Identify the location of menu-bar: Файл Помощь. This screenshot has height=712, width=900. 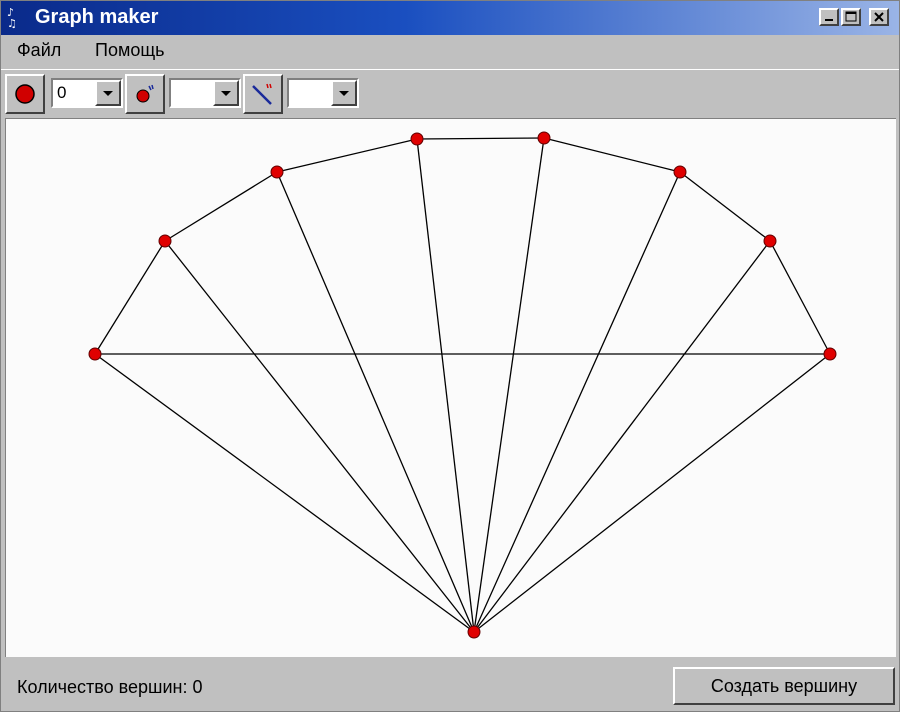
(450, 52).